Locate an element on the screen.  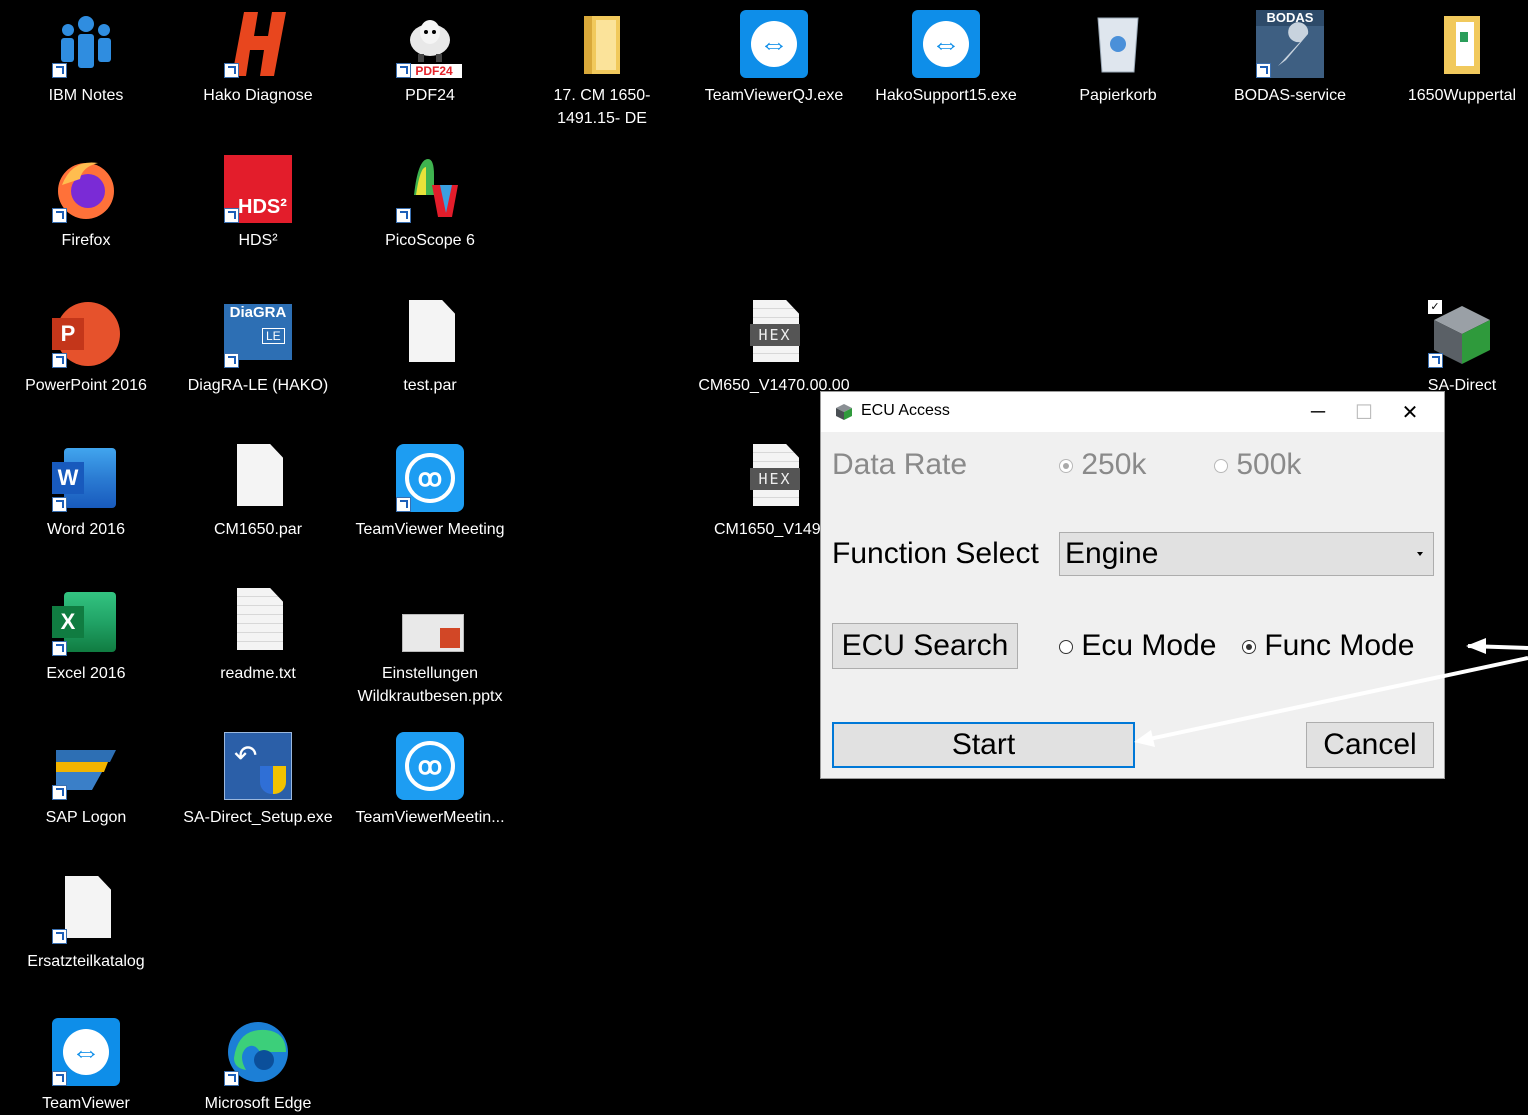
arrow-head-start is located at coordinates (1144, 738).